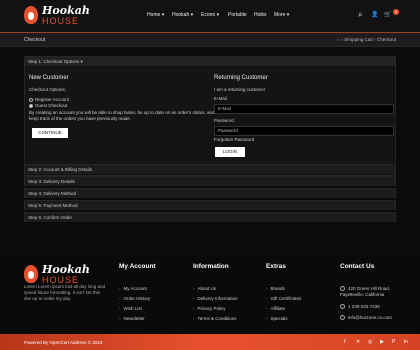  Describe the element at coordinates (134, 298) in the screenshot. I see `footer-link-order-history: › Order History` at that location.